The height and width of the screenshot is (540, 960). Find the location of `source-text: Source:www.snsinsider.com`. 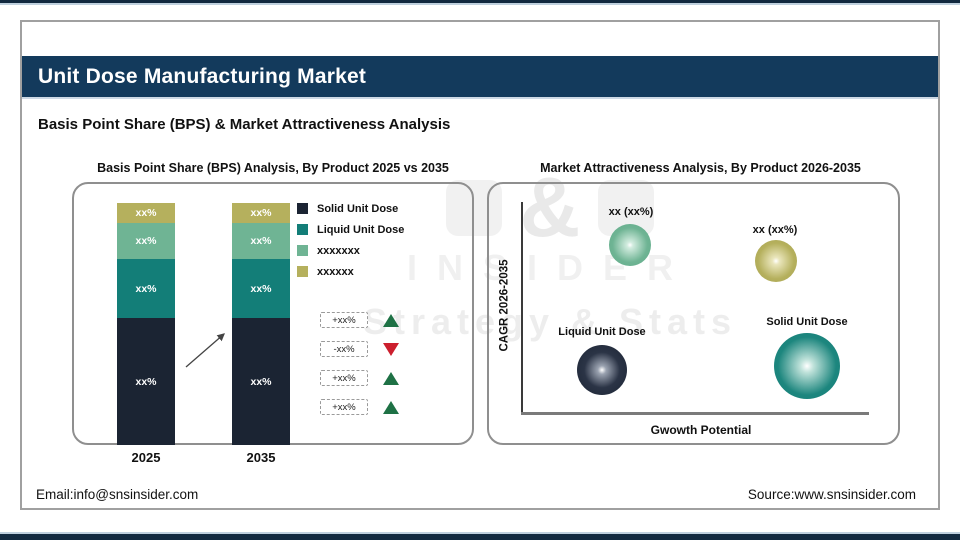

source-text: Source:www.snsinsider.com is located at coordinates (831, 494).